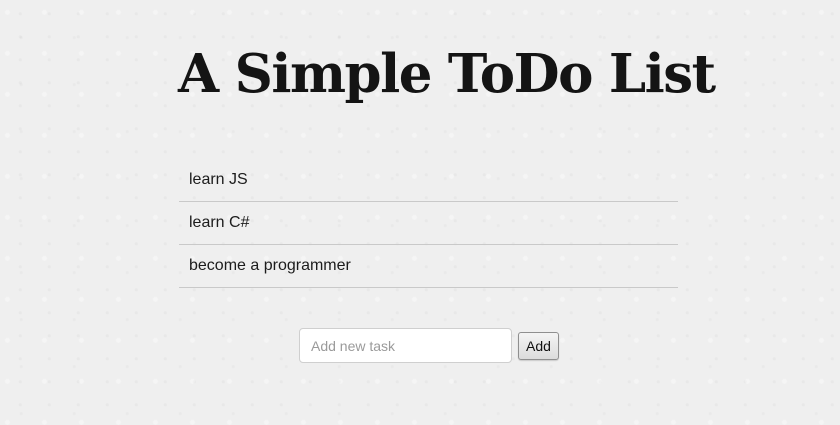  Describe the element at coordinates (538, 345) in the screenshot. I see `add-task-button: Add` at that location.